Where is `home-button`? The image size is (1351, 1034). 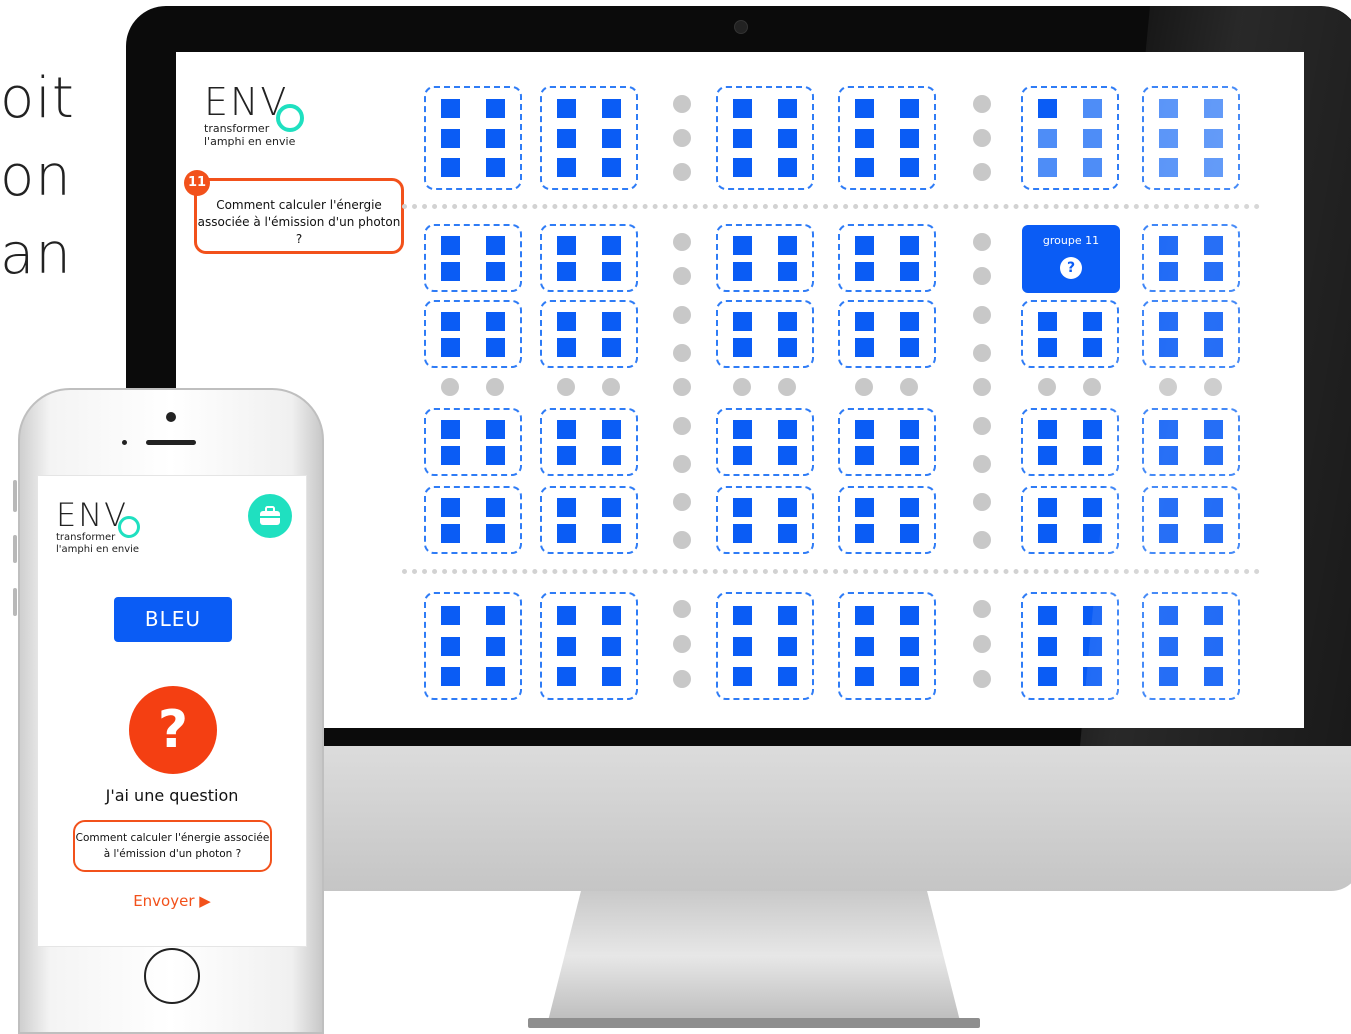
home-button is located at coordinates (172, 976).